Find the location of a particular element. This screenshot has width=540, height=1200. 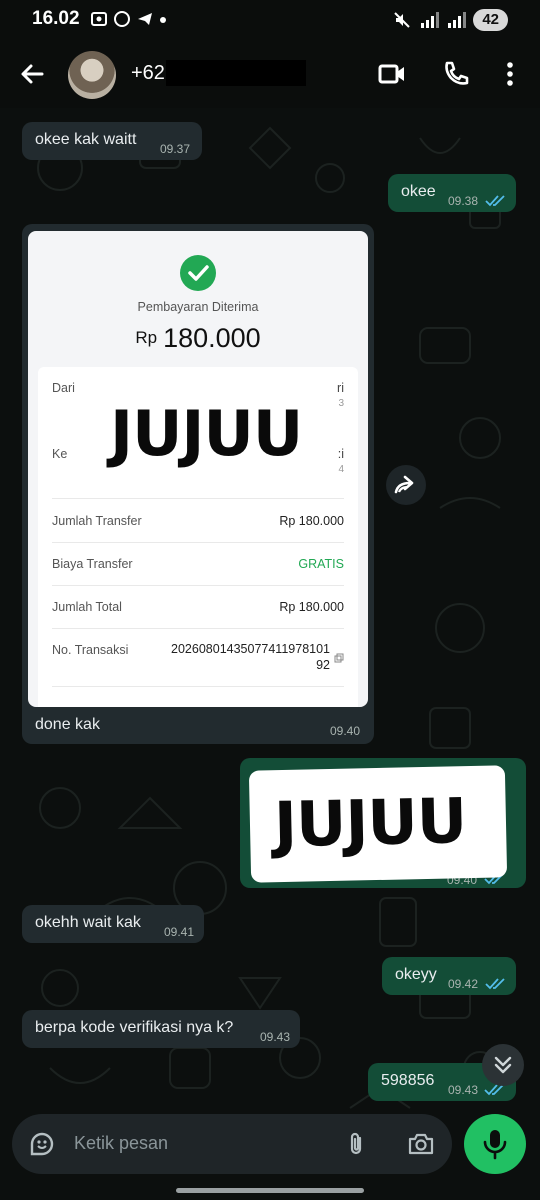

transaction-number-line1: 202608014350774119781​01 is located at coordinates (250, 649).